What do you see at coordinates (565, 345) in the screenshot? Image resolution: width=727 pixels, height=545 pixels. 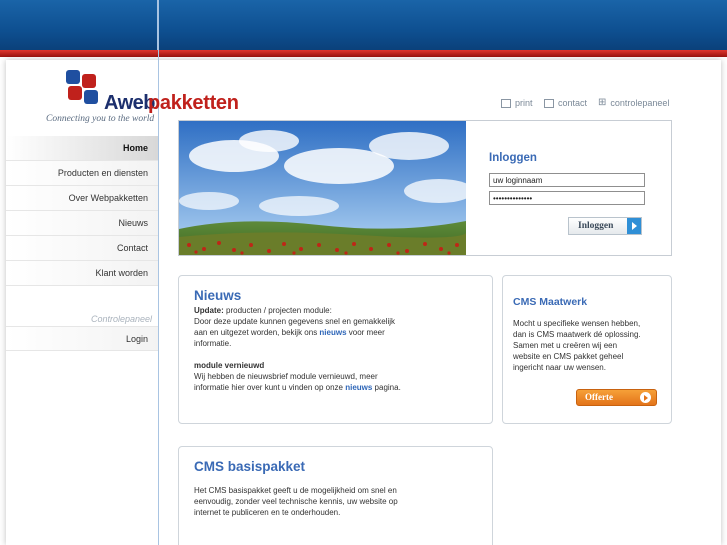 I see `maatwerk-line3: Samen met u creëren wij een` at bounding box center [565, 345].